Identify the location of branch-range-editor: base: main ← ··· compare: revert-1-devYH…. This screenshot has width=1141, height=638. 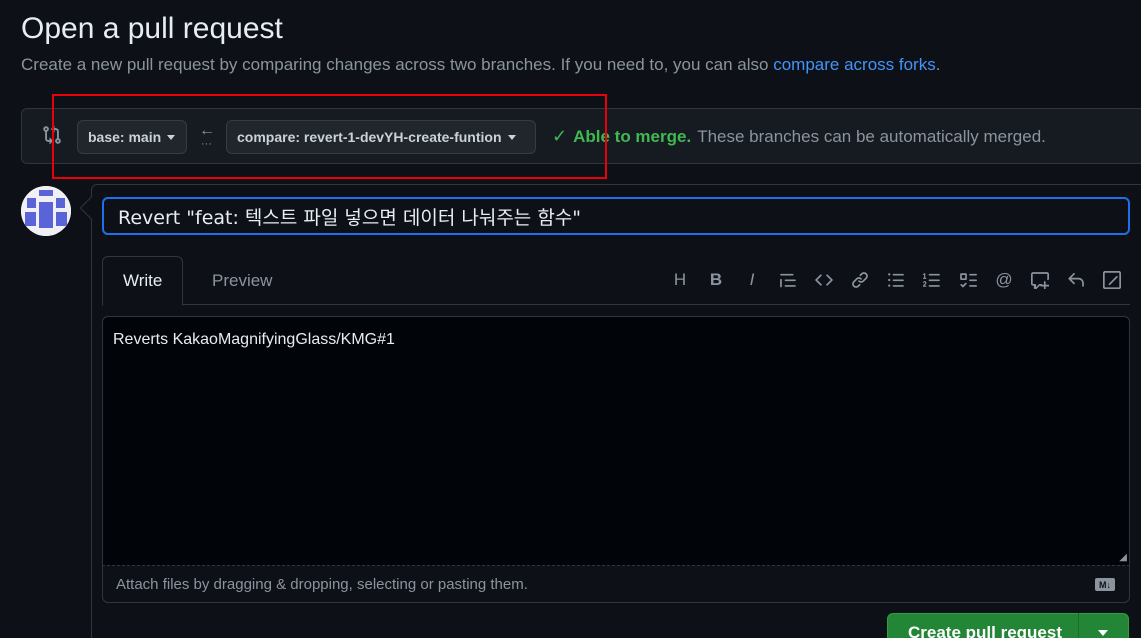
(581, 136).